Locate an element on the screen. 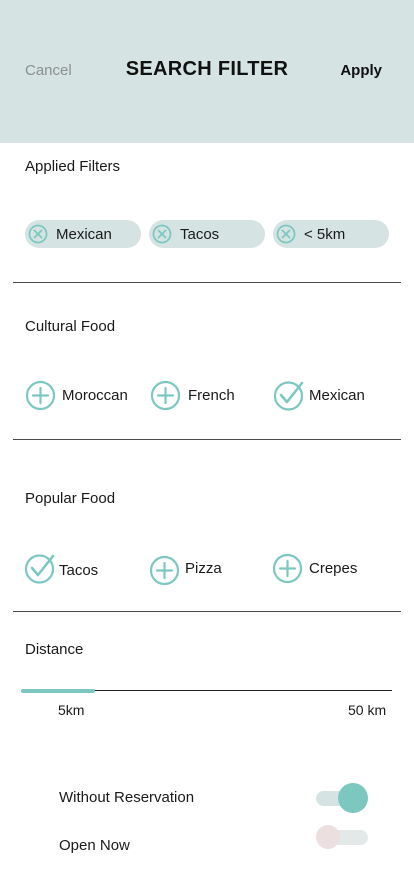 The image size is (414, 896). distance-min-label: 5km is located at coordinates (71, 710).